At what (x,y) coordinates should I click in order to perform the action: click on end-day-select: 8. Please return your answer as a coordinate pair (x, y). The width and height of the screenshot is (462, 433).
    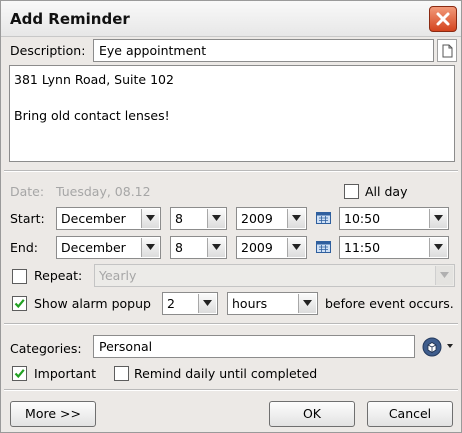
    Looking at the image, I should click on (198, 247).